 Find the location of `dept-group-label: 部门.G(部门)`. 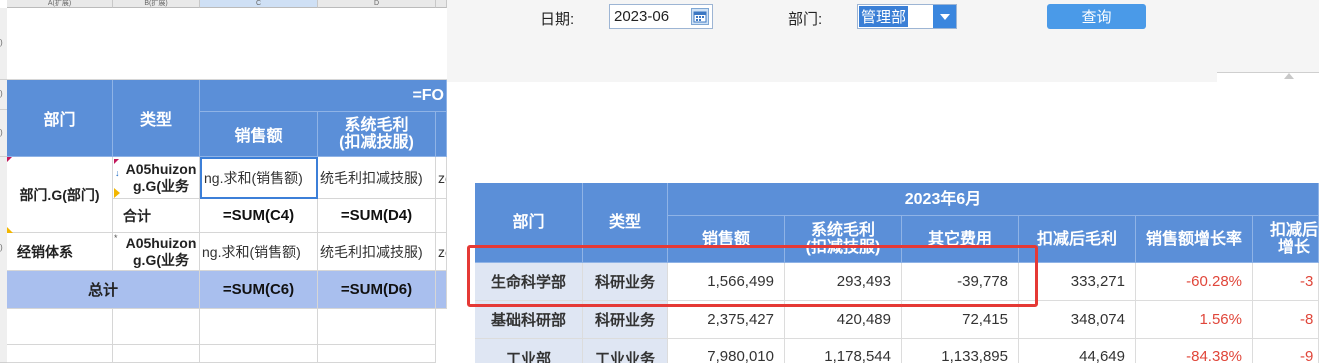

dept-group-label: 部门.G(部门) is located at coordinates (59, 194).